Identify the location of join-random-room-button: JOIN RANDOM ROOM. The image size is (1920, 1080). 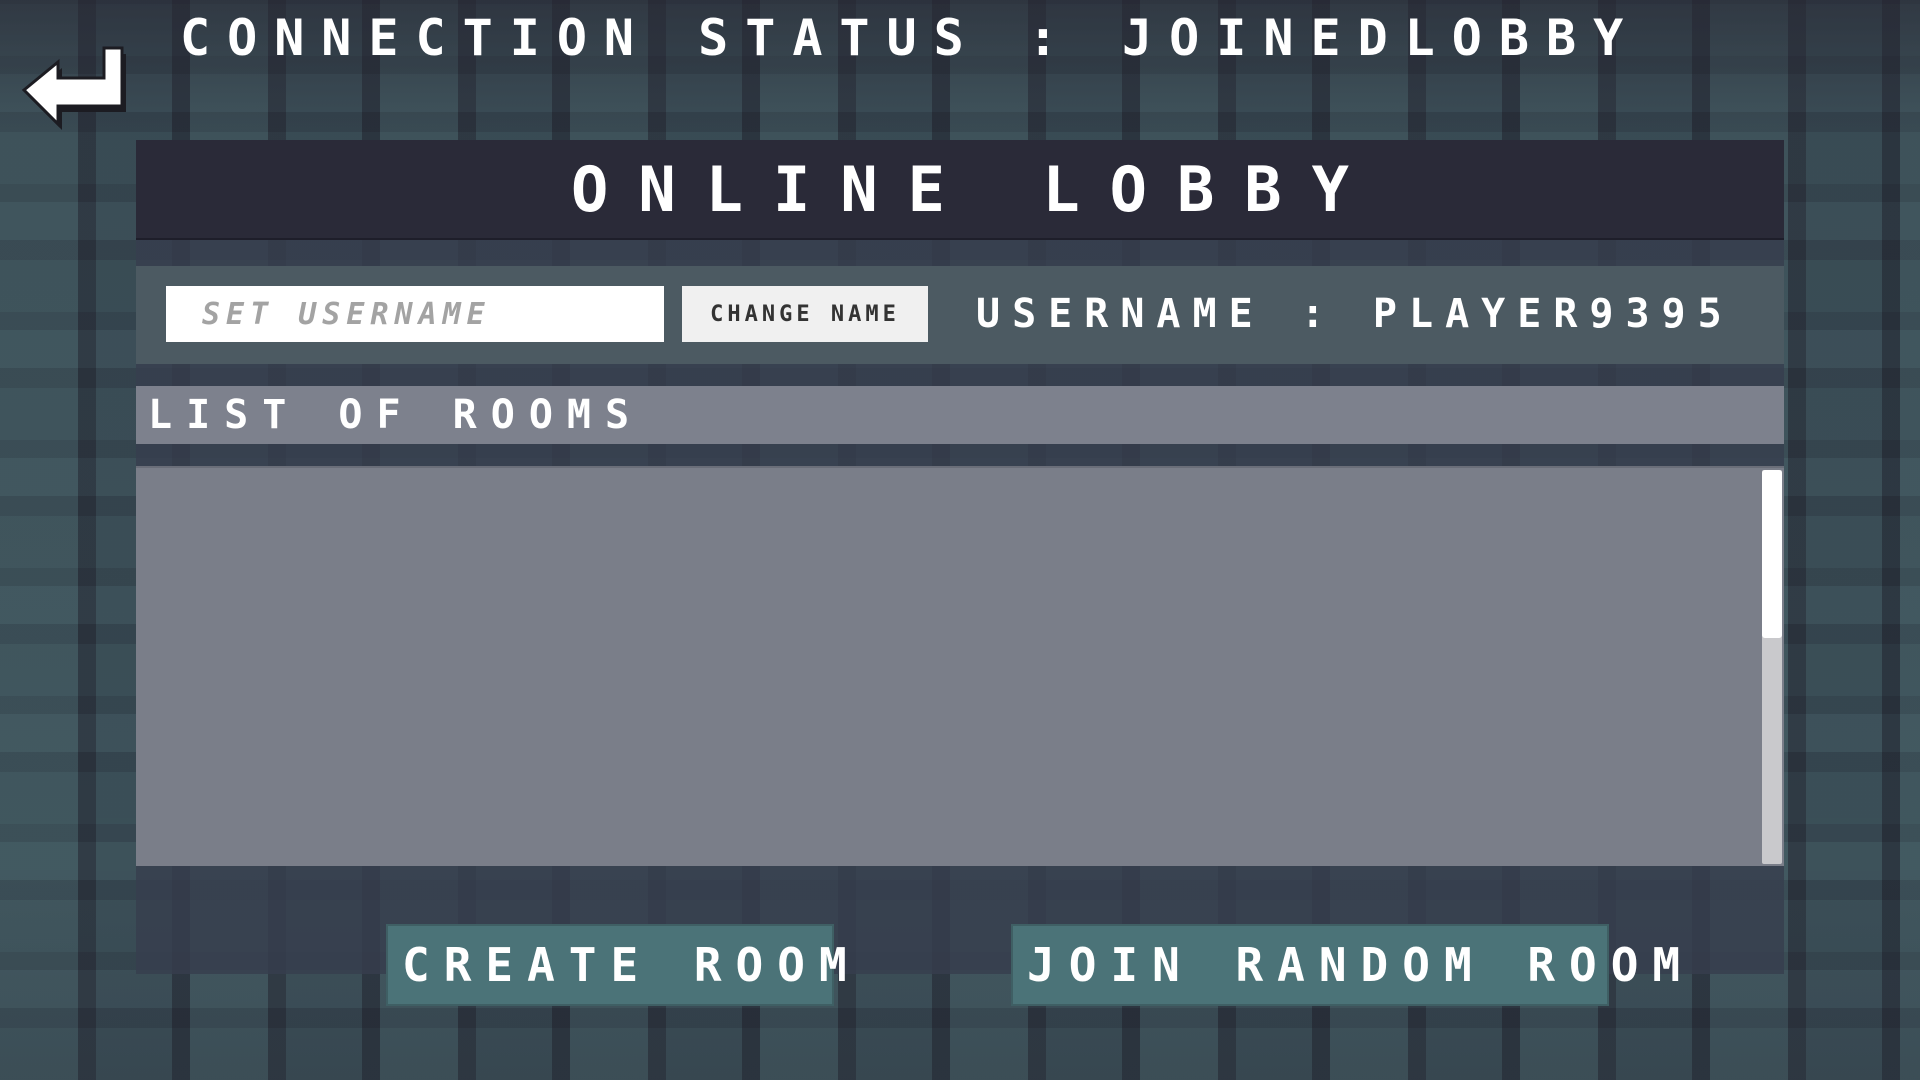
(1345, 965).